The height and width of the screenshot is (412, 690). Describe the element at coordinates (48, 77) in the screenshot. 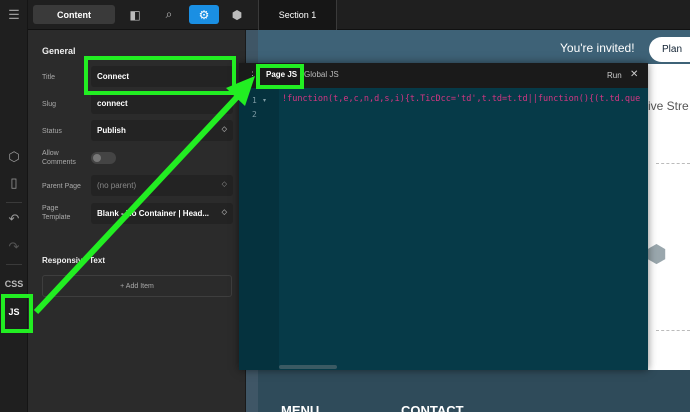

I see `title-label: Title` at that location.